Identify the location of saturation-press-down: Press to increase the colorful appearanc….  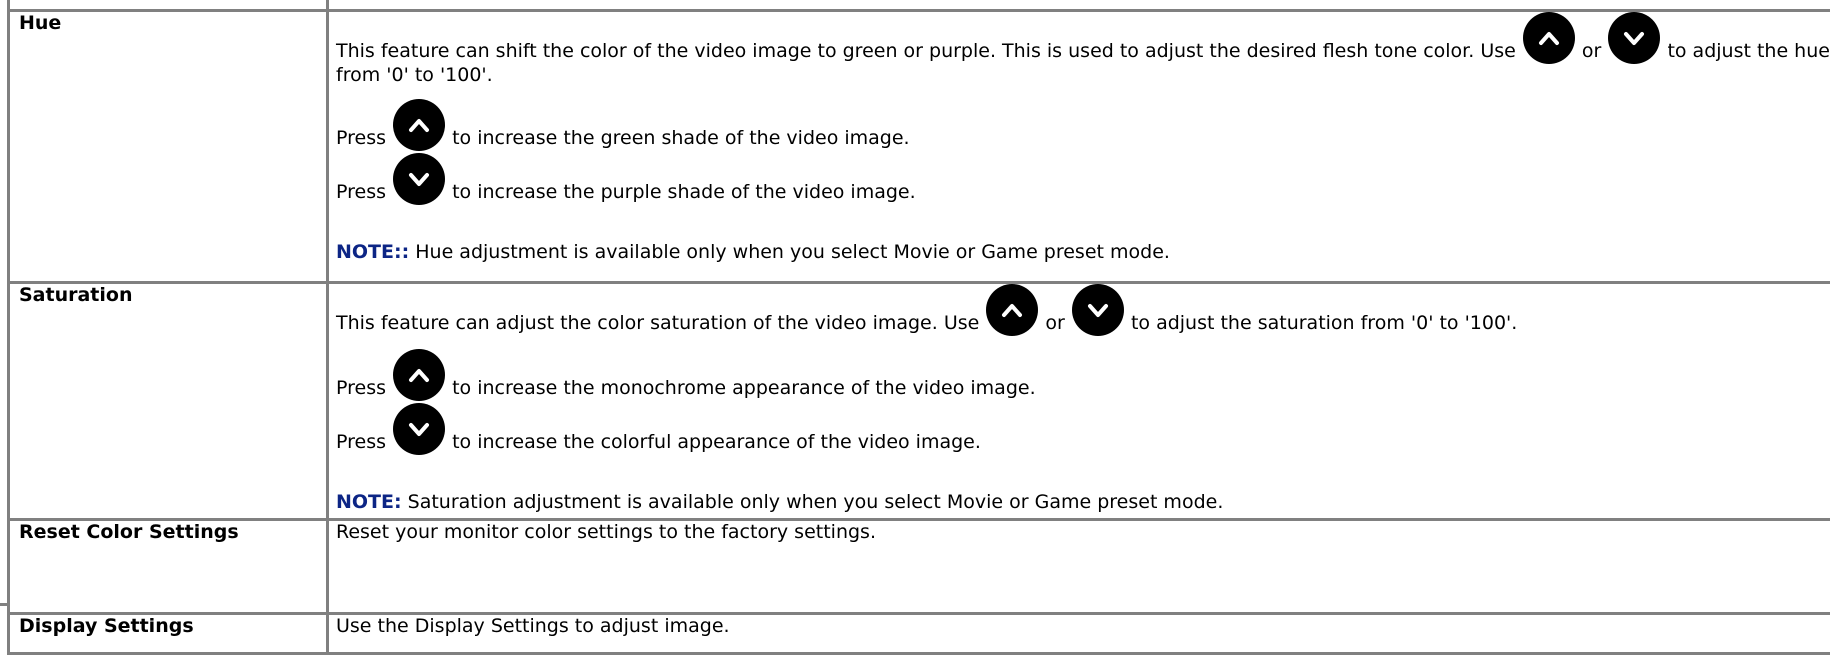
(1083, 429).